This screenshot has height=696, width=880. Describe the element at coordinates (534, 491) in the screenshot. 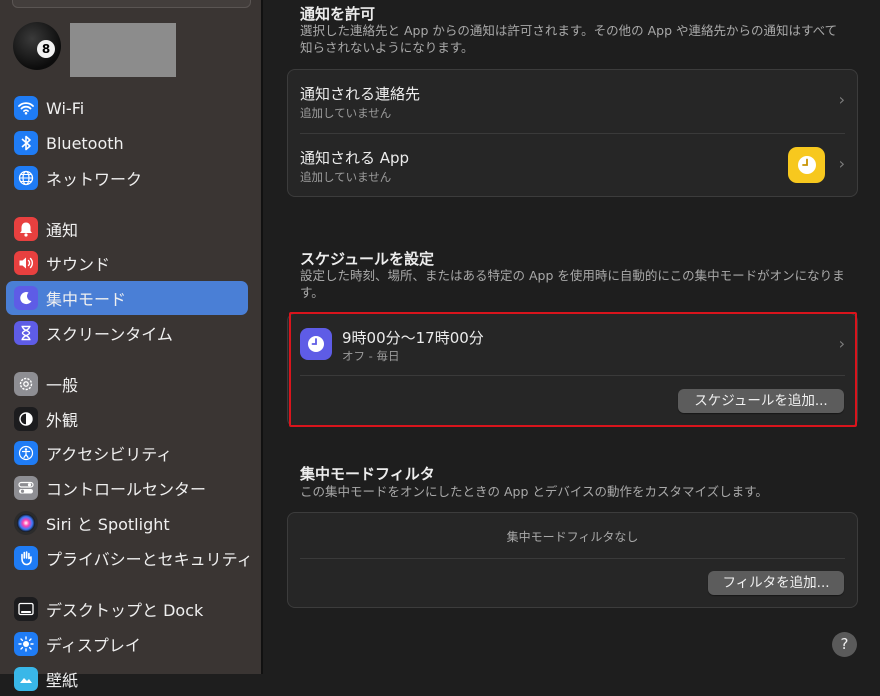

I see `focus-filters-desc: この集中モードをオンにしたときの App とデバイスの動作をカスタマイズします。` at that location.